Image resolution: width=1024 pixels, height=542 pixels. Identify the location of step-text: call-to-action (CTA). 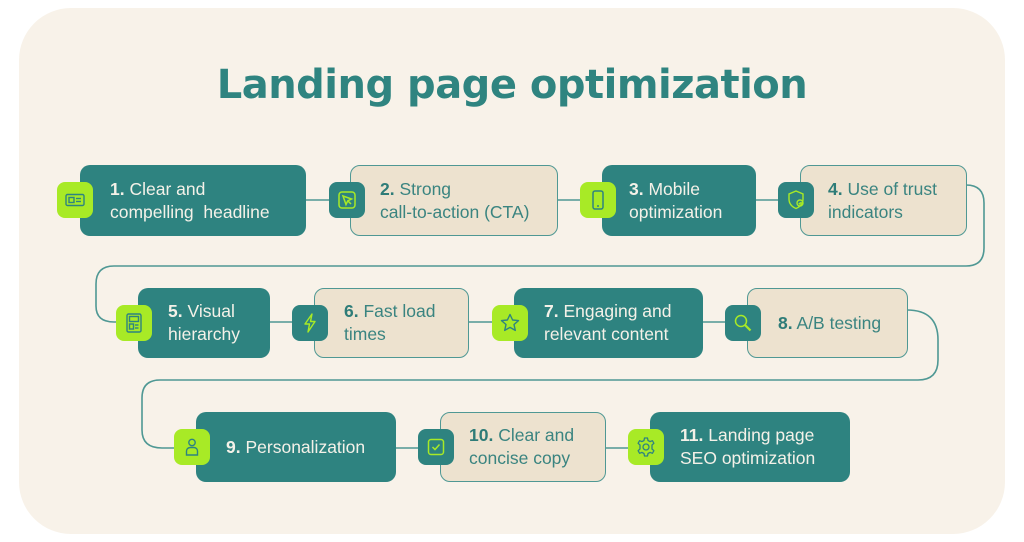
(455, 211).